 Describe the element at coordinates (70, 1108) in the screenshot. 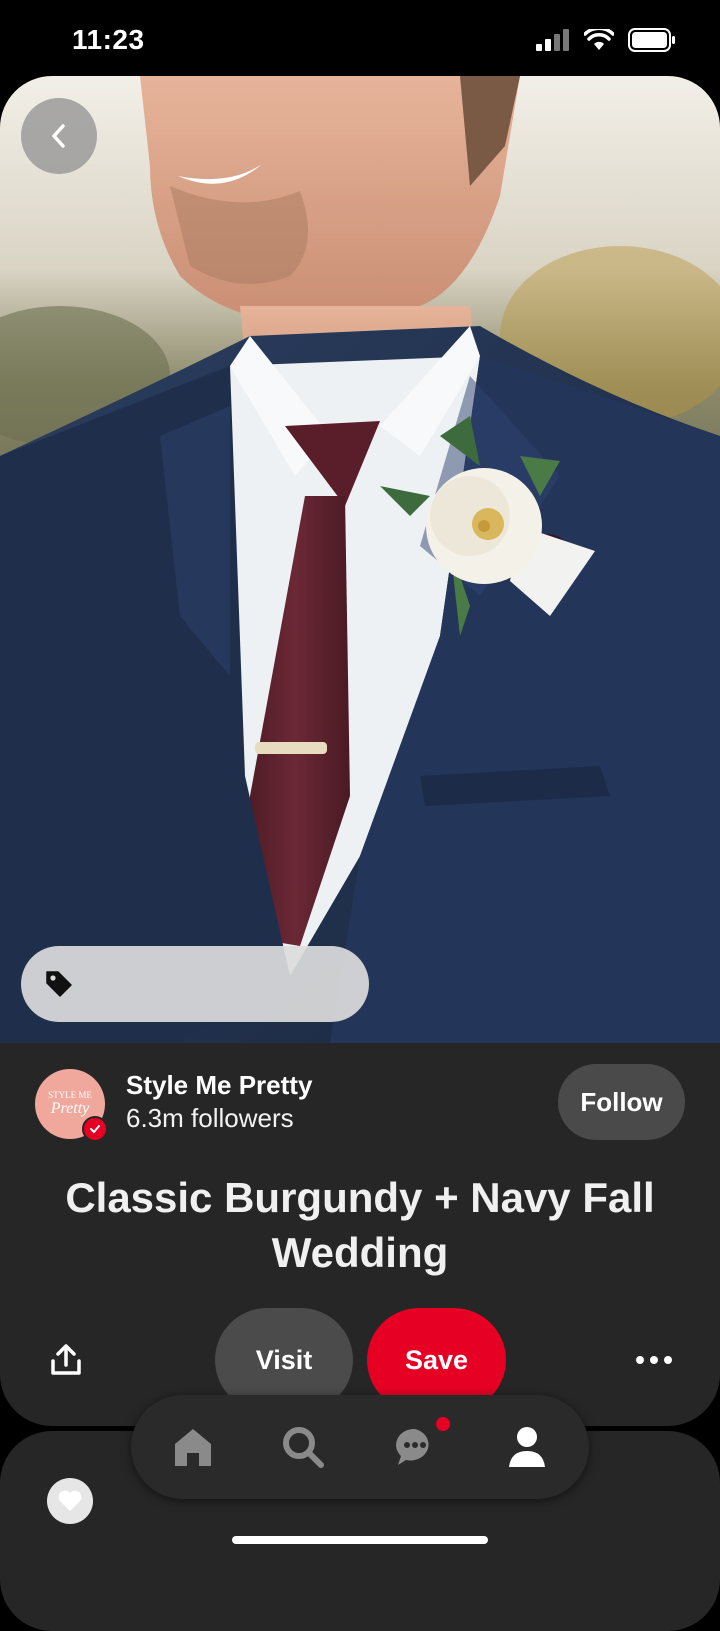

I see `avatar-text-script: Pretty` at that location.